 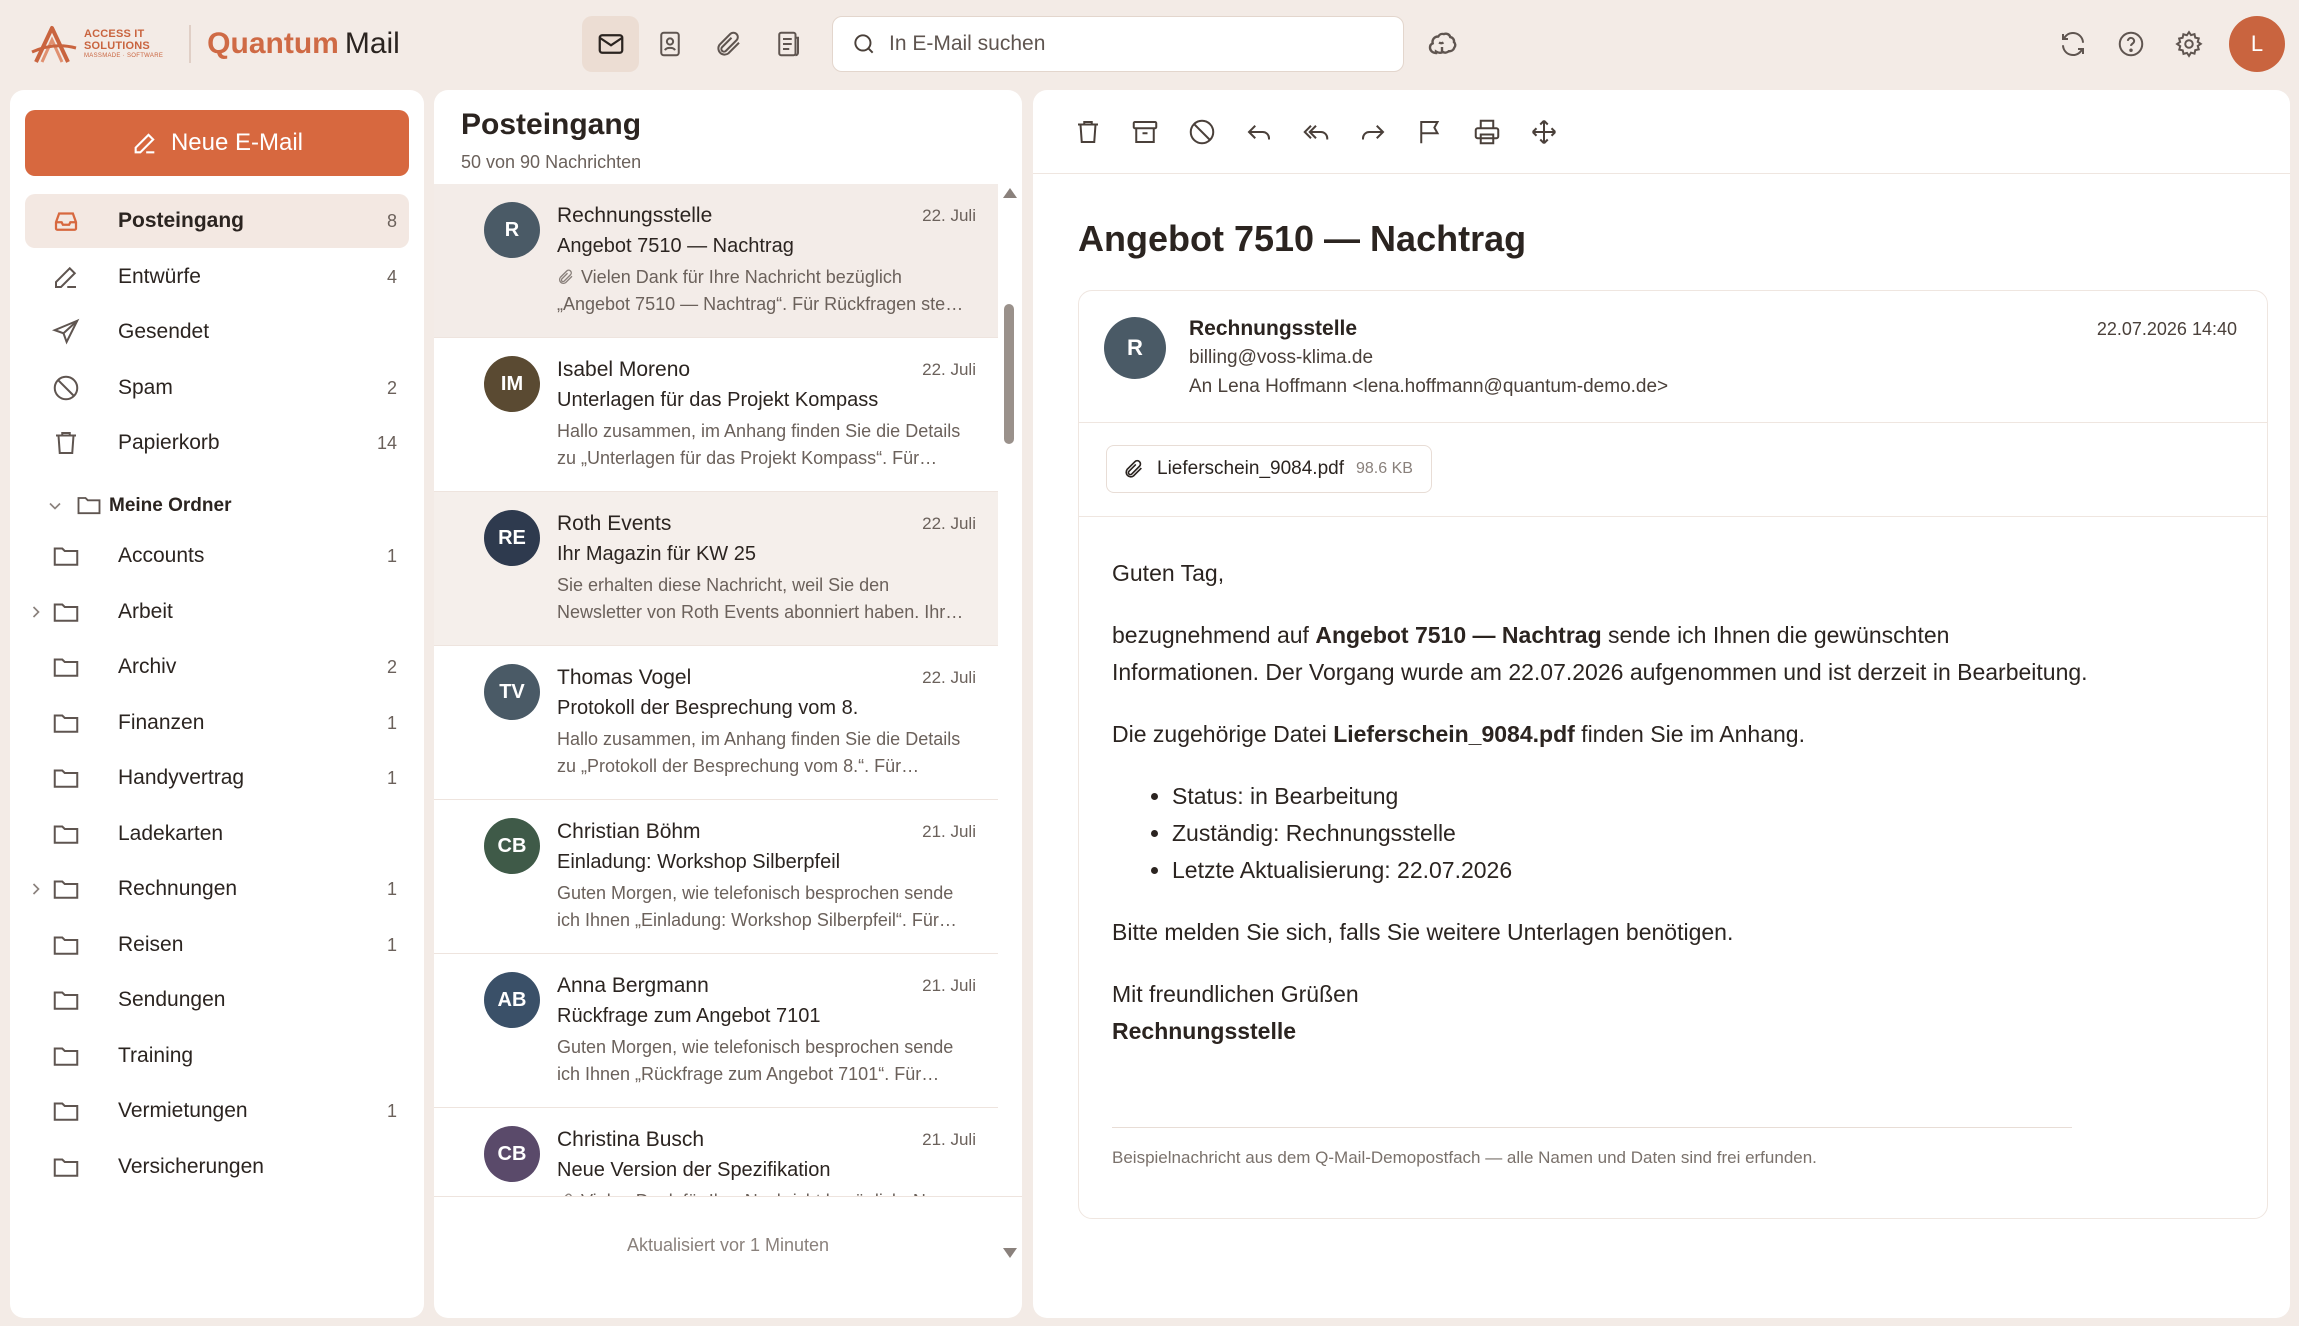 What do you see at coordinates (164, 331) in the screenshot?
I see `sidebar-item-label: Gesendet` at bounding box center [164, 331].